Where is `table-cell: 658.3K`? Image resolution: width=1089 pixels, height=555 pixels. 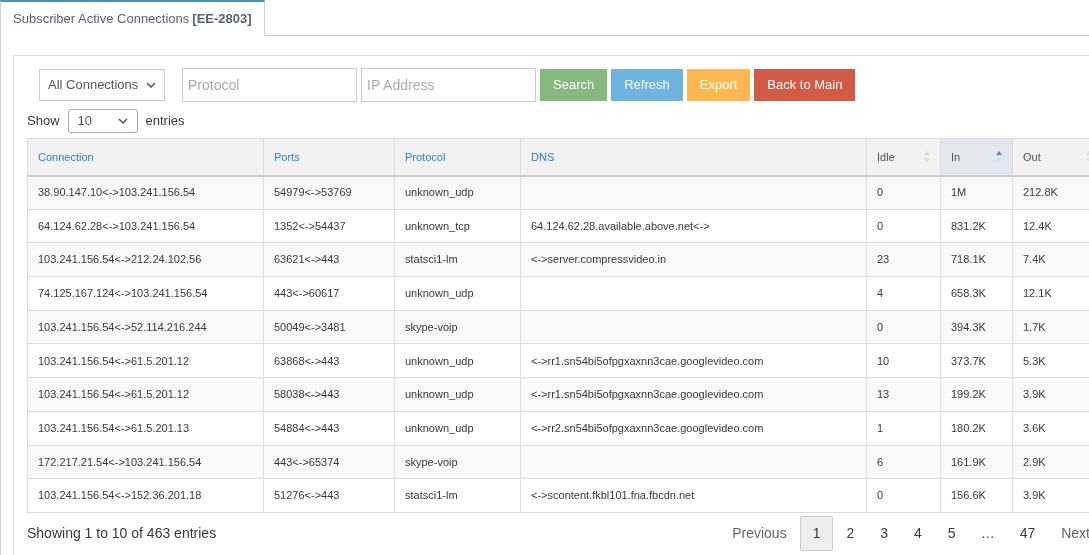
table-cell: 658.3K is located at coordinates (968, 293).